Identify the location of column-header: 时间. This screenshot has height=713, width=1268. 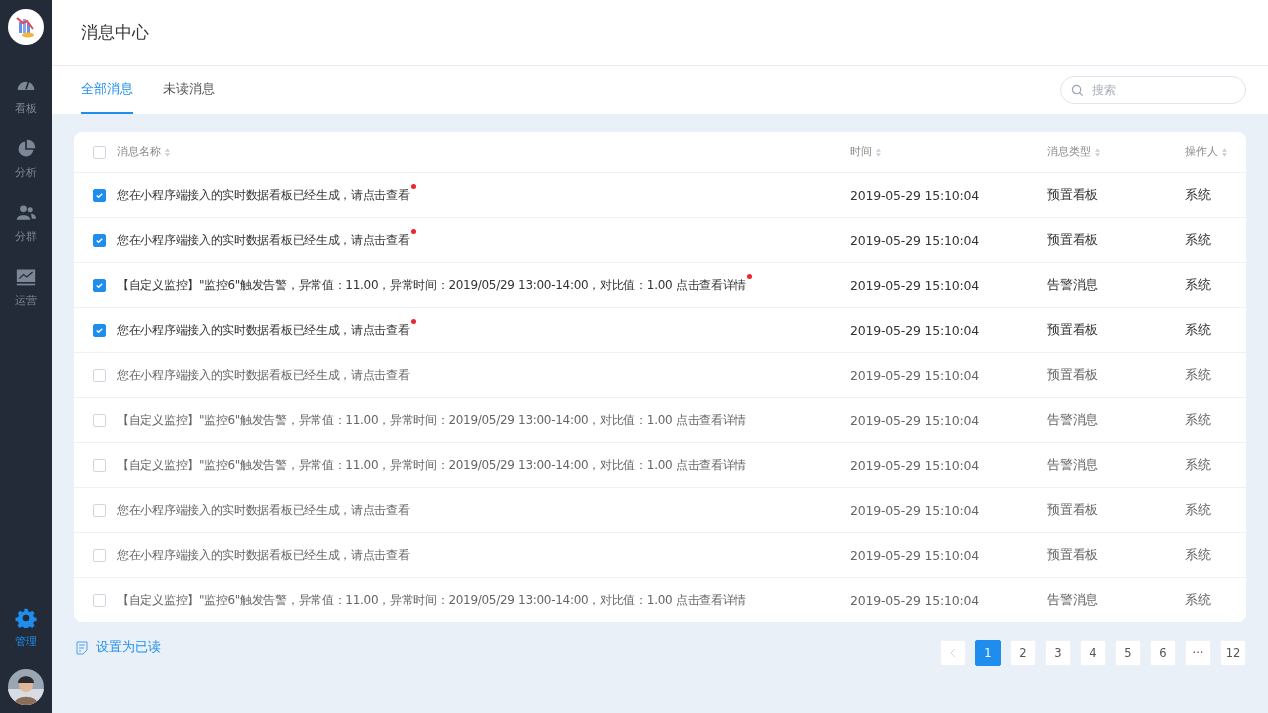
(861, 152).